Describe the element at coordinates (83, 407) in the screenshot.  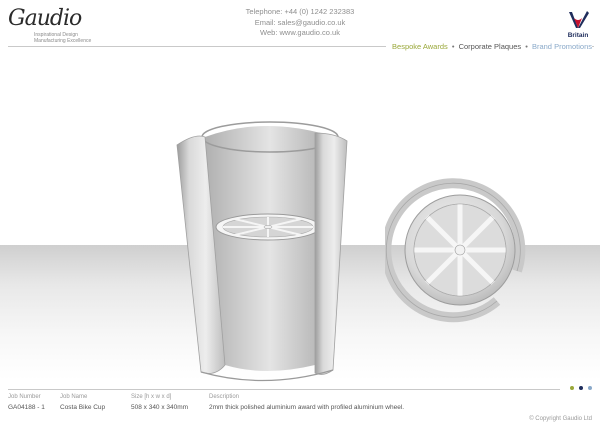
I see `job-name-value: Costa Bike Cup` at that location.